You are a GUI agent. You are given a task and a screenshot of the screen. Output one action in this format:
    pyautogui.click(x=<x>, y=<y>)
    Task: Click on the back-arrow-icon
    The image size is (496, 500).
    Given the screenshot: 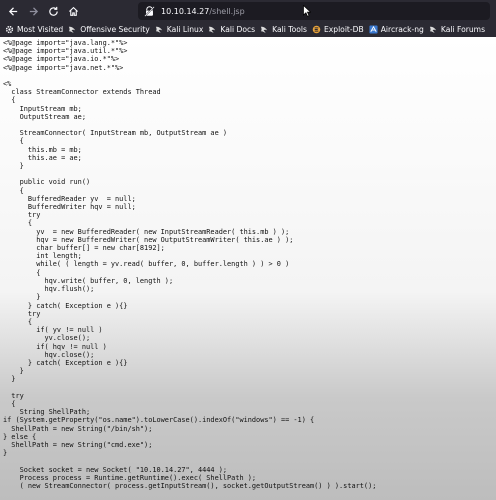 What is the action you would take?
    pyautogui.click(x=12, y=11)
    